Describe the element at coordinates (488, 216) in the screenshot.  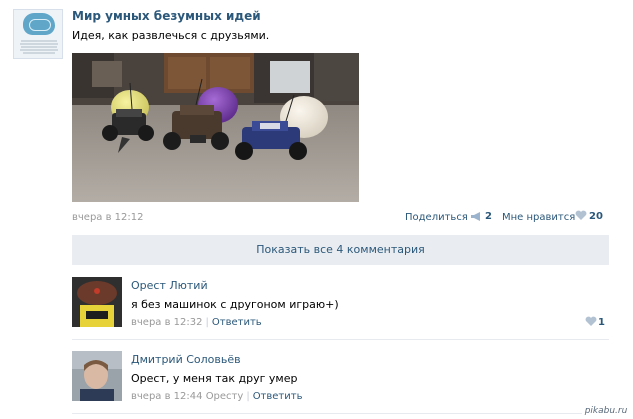
I see `share-count: 2` at that location.